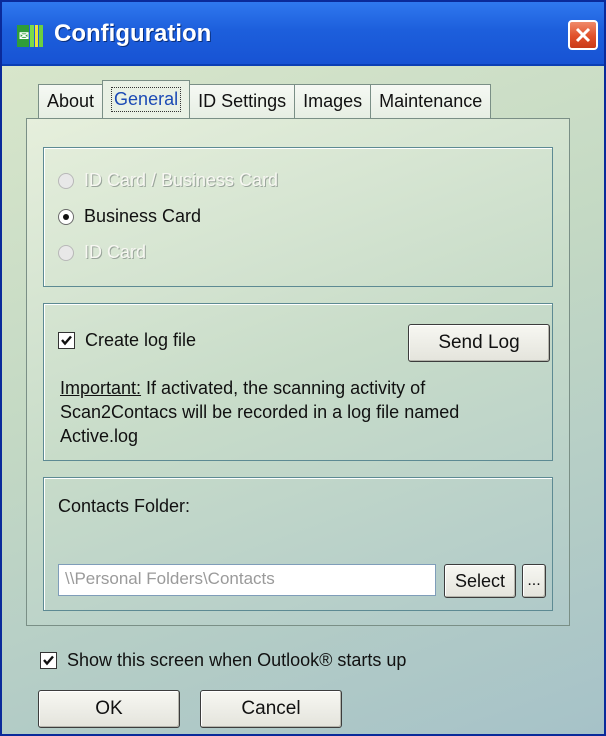 The height and width of the screenshot is (736, 606). I want to click on title-bar: ✉ Configuration, so click(303, 34).